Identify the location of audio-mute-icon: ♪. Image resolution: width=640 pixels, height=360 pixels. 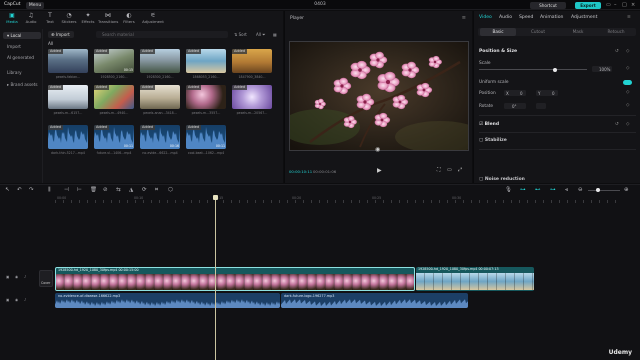
(25, 300).